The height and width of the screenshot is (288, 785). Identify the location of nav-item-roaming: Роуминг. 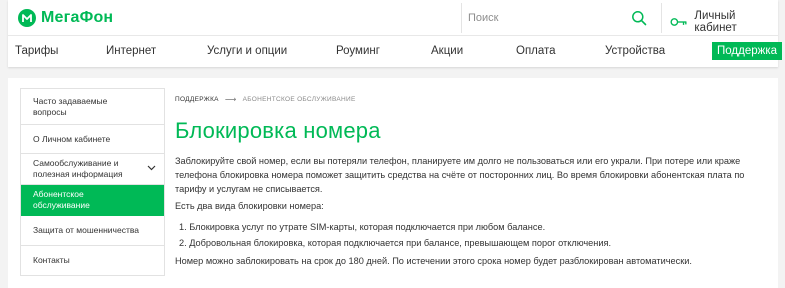
(358, 51).